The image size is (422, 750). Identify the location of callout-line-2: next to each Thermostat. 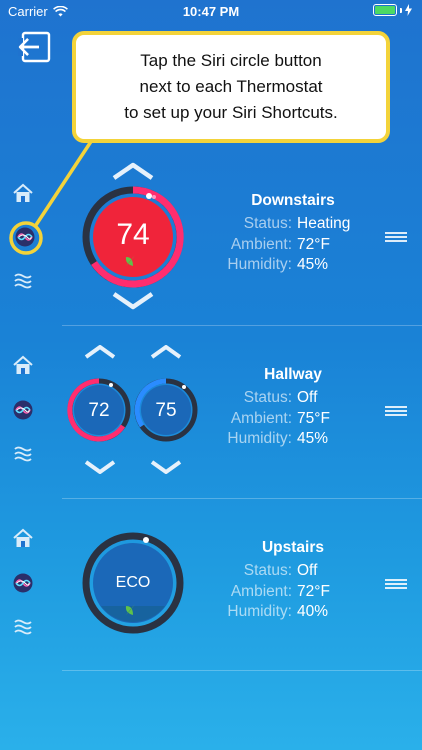
(231, 86).